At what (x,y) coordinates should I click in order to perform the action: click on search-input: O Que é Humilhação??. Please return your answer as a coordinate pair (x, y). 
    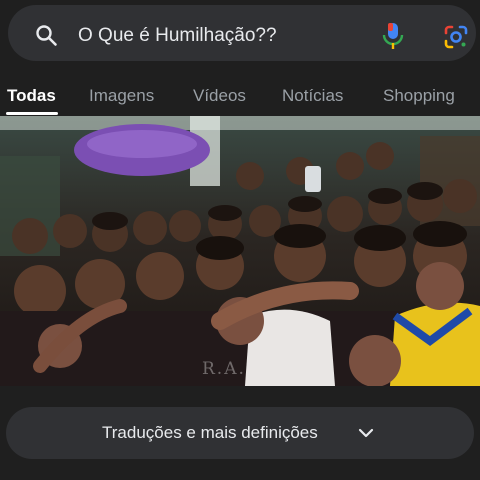
    Looking at the image, I should click on (177, 36).